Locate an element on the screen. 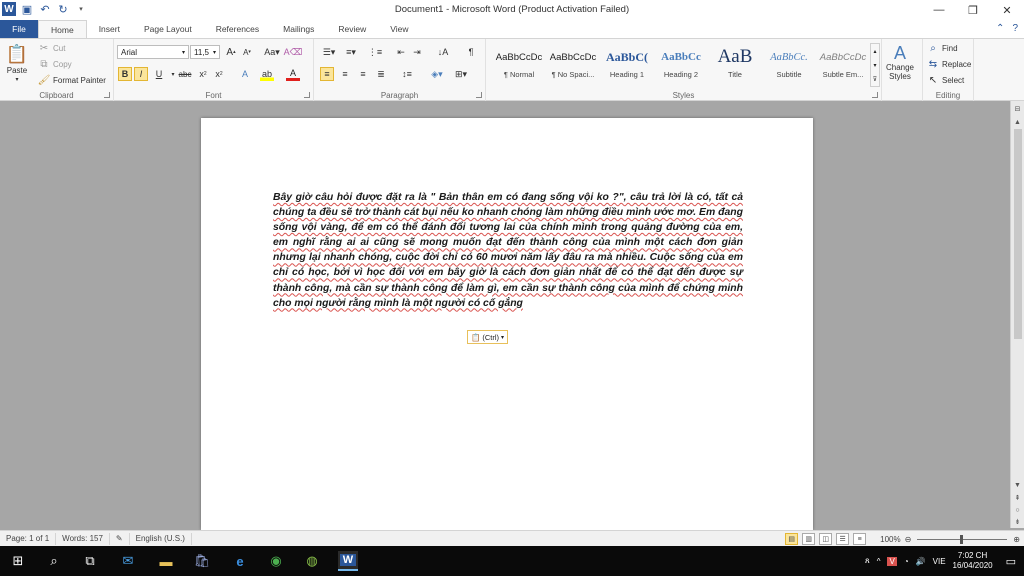 This screenshot has height=576, width=1024. language: English (U.S.) is located at coordinates (161, 538).